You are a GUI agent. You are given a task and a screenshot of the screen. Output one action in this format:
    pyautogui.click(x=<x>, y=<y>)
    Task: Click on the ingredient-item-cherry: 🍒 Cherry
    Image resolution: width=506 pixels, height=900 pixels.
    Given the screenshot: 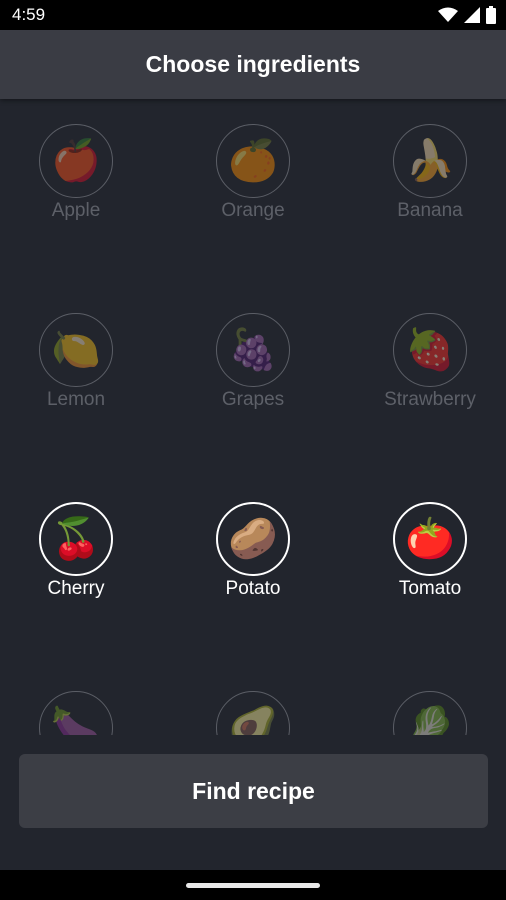 What is the action you would take?
    pyautogui.click(x=76, y=572)
    